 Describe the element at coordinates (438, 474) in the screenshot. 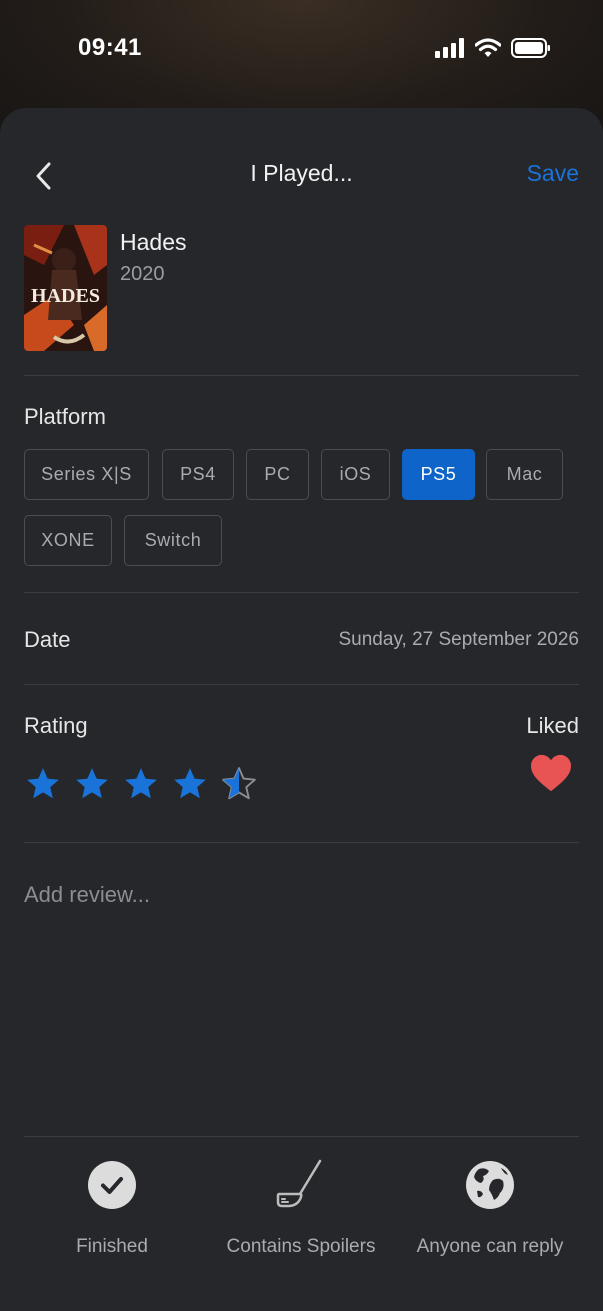

I see `platform-chip-ps5: PS5` at that location.